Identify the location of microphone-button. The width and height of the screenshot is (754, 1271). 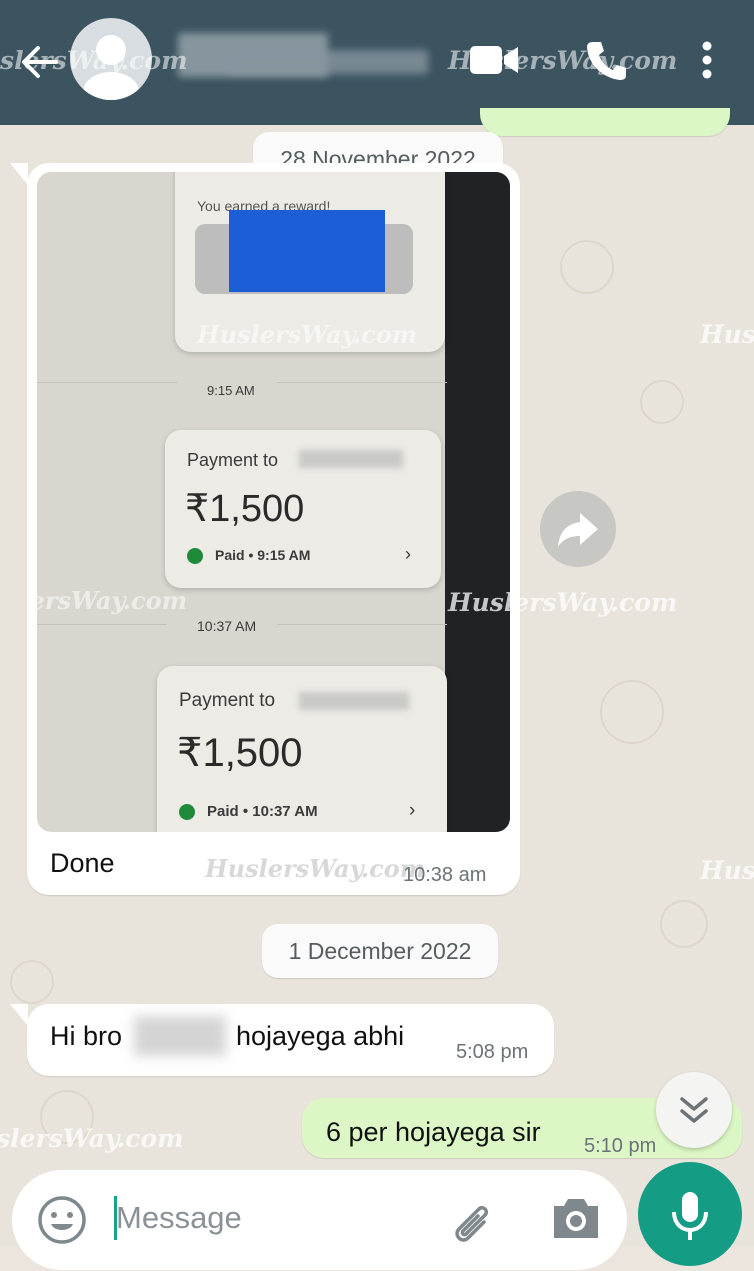
(690, 1214).